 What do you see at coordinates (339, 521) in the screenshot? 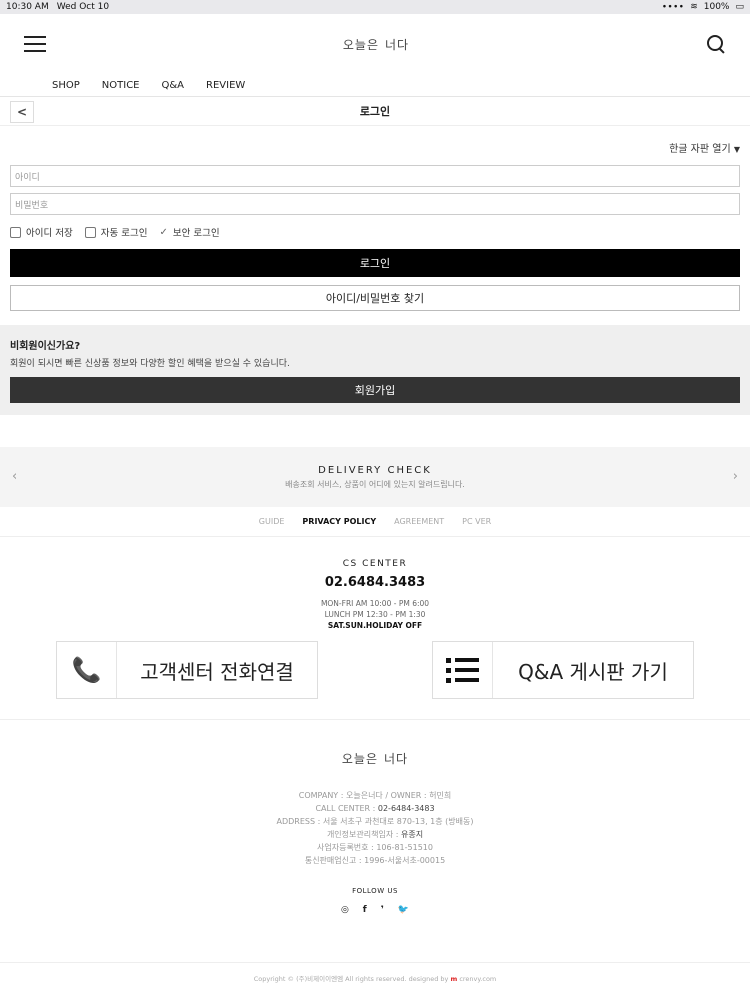
I see `link-privacy-policy: PRIVACY POLICY` at bounding box center [339, 521].